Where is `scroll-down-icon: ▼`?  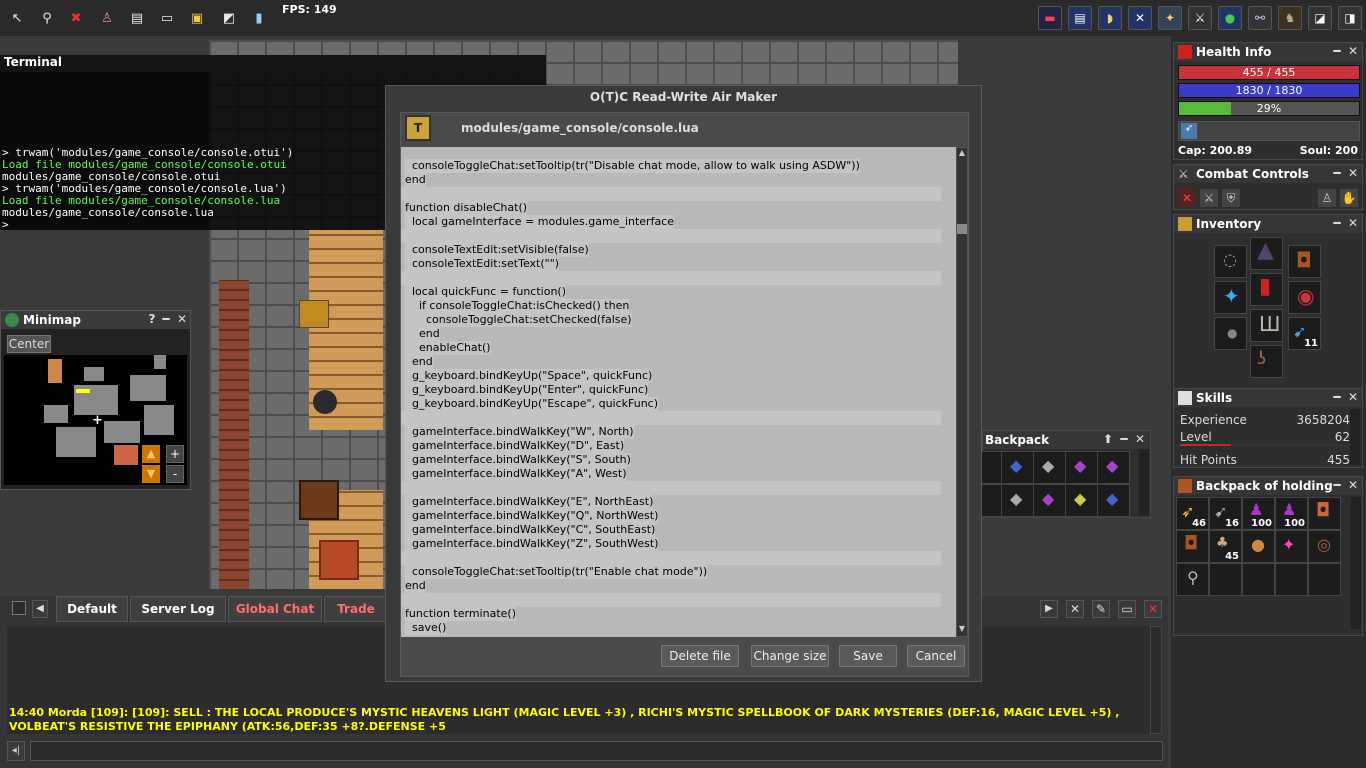 scroll-down-icon: ▼ is located at coordinates (962, 630).